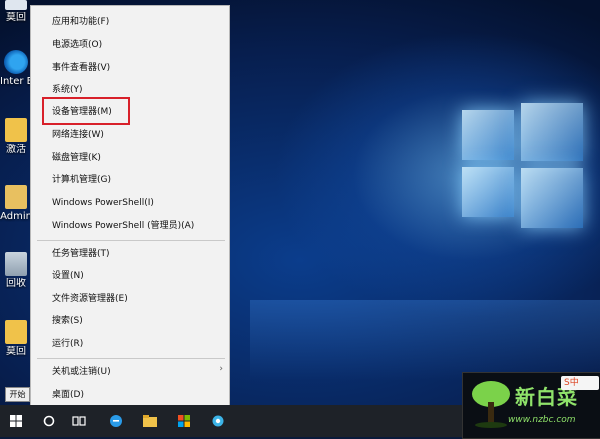 The height and width of the screenshot is (439, 600). I want to click on cortana-button, so click(49, 421).